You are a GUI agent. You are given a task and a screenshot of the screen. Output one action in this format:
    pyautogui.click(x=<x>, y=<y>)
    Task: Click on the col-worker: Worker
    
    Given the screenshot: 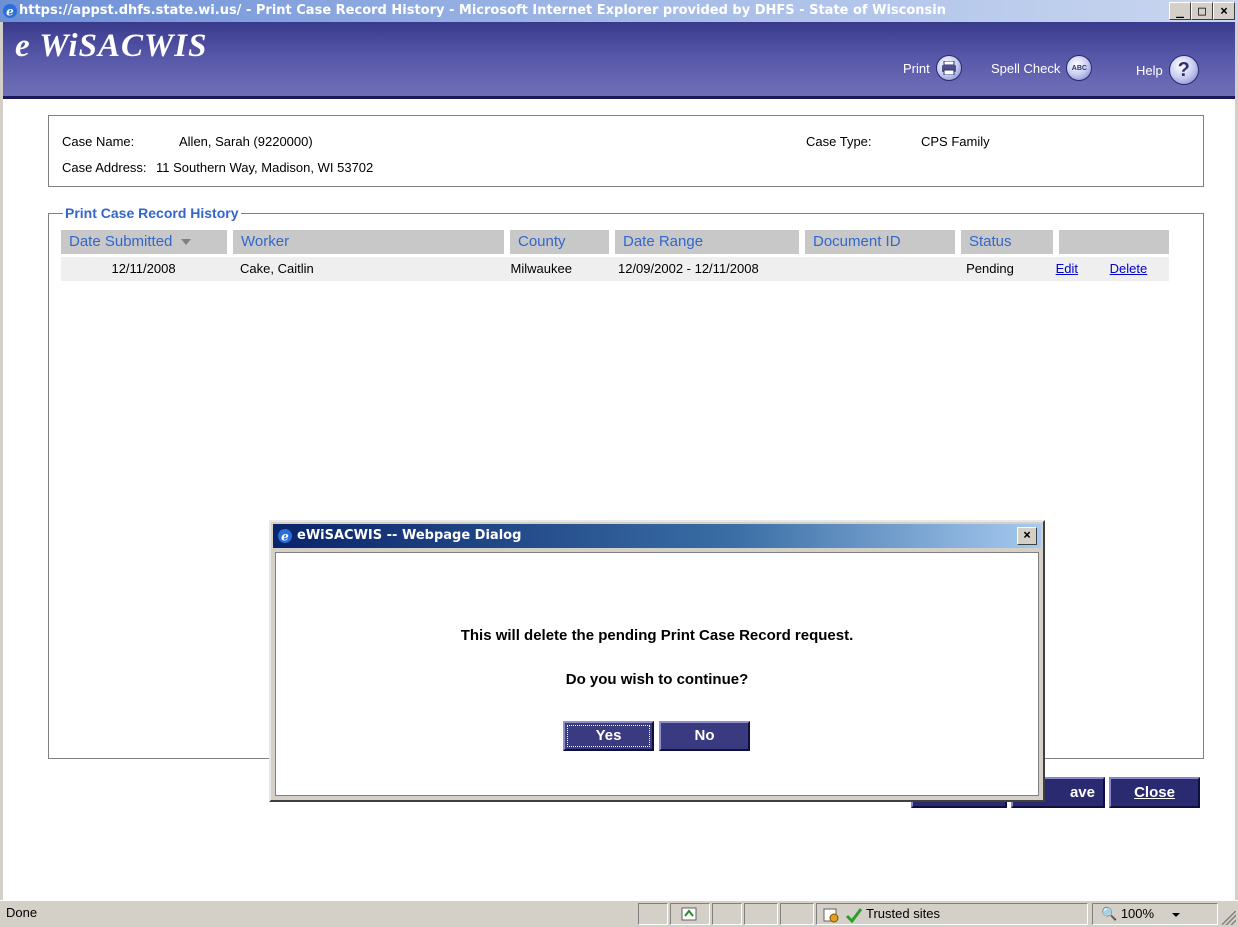 What is the action you would take?
    pyautogui.click(x=368, y=242)
    